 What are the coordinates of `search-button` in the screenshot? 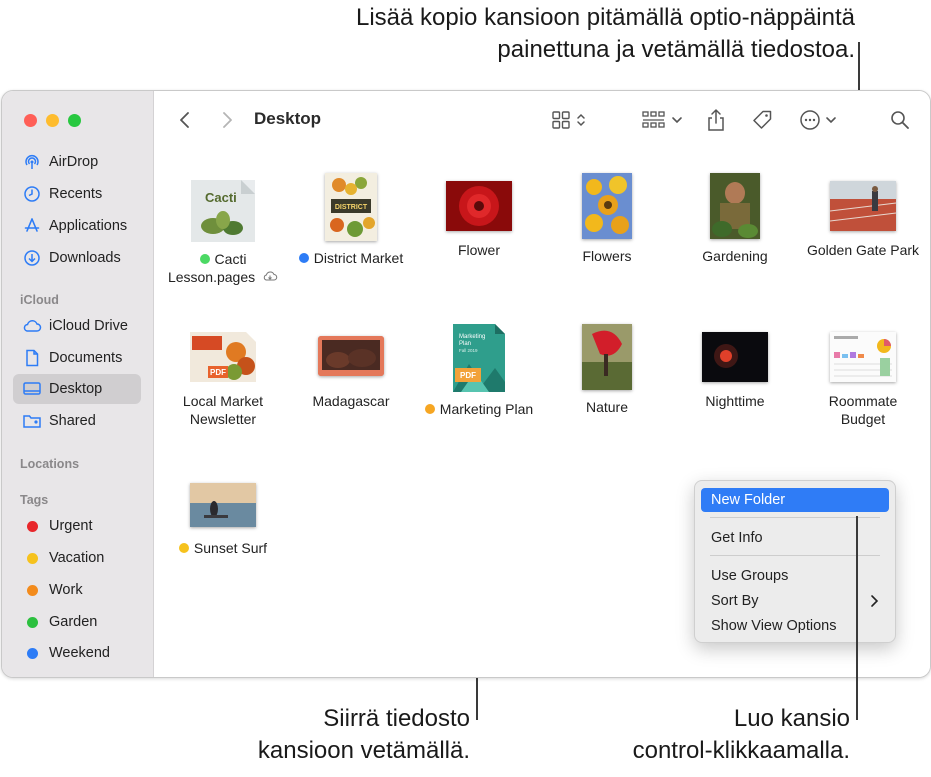 It's located at (900, 120).